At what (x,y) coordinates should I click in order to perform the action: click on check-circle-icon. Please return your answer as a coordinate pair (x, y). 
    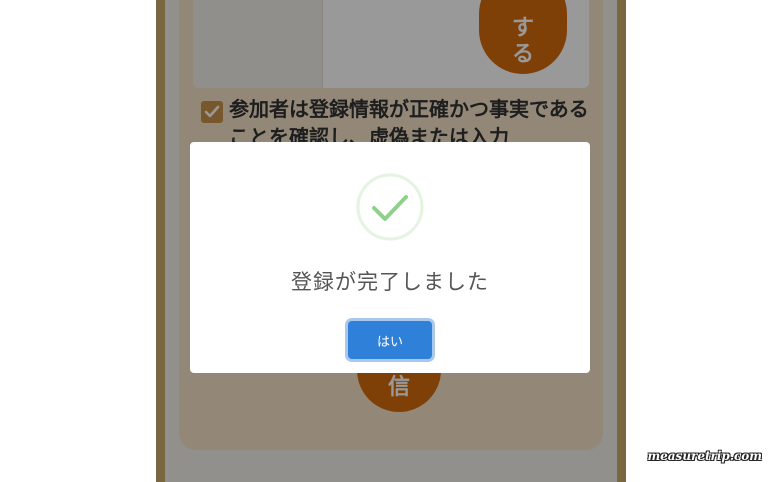
    Looking at the image, I should click on (390, 207).